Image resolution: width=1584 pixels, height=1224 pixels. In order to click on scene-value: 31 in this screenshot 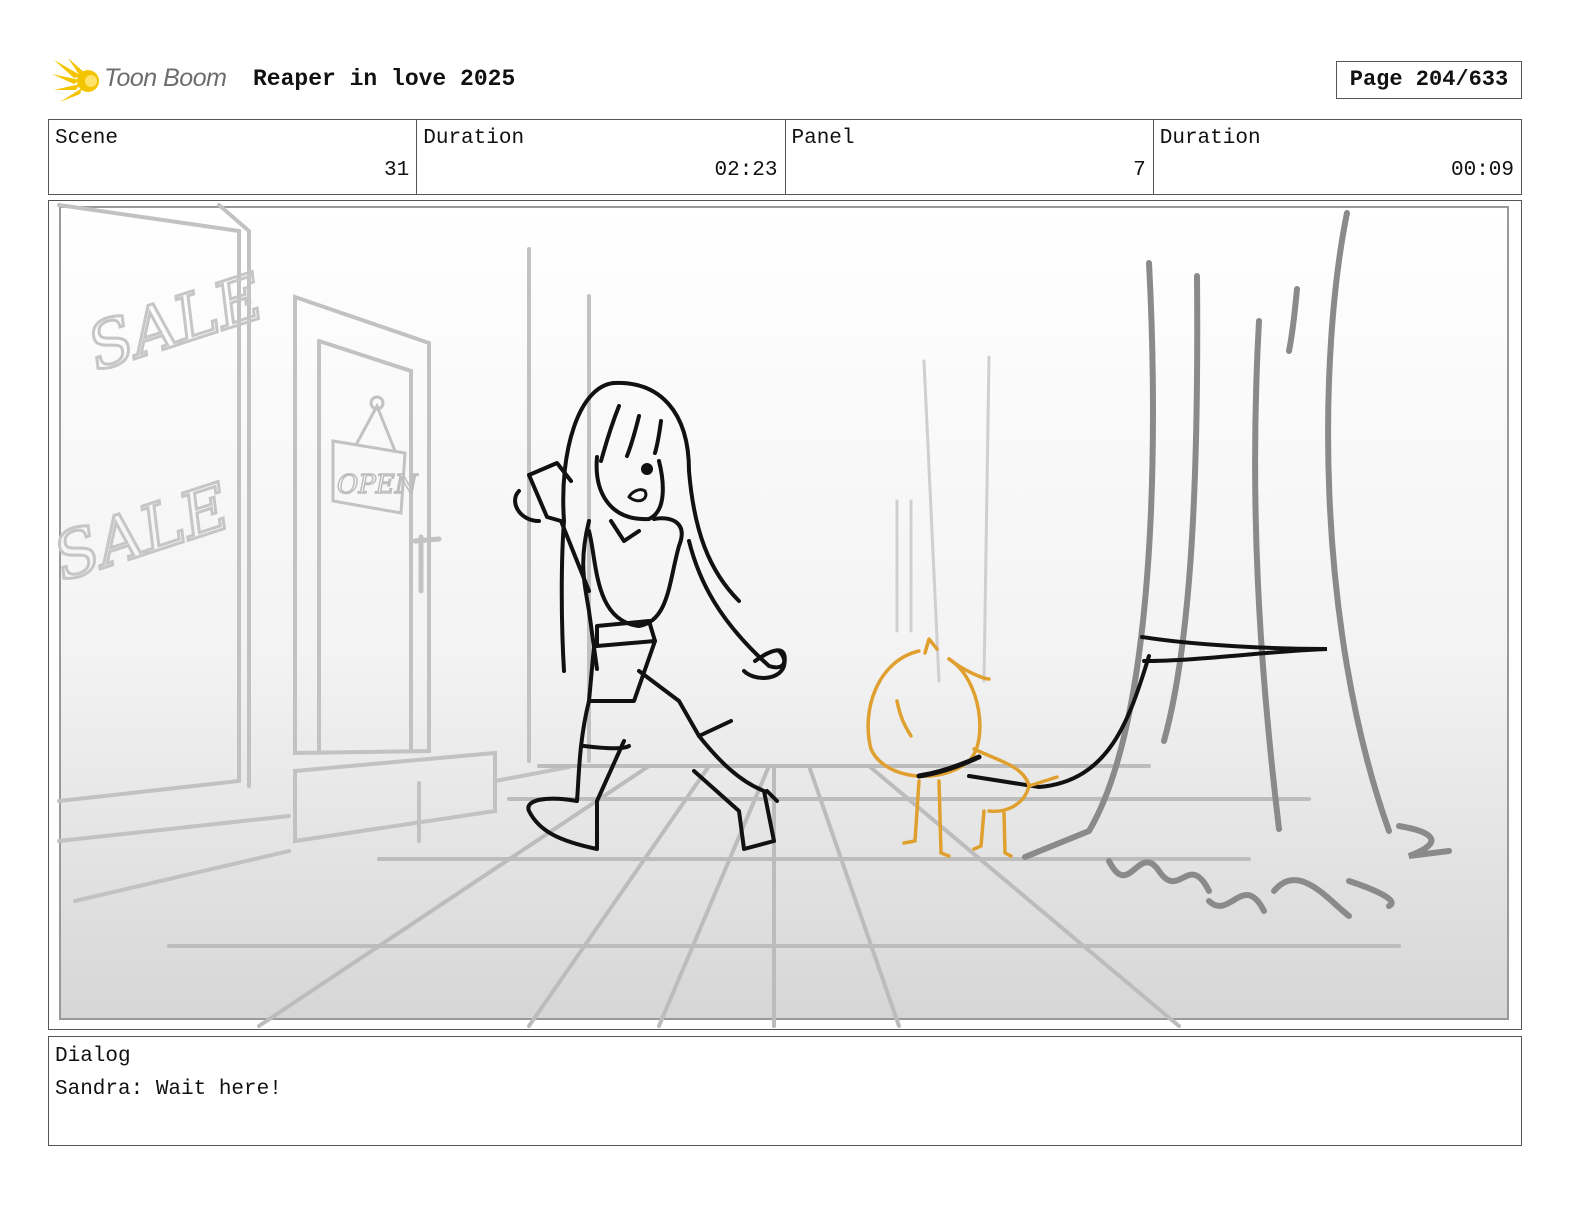, I will do `click(397, 170)`.